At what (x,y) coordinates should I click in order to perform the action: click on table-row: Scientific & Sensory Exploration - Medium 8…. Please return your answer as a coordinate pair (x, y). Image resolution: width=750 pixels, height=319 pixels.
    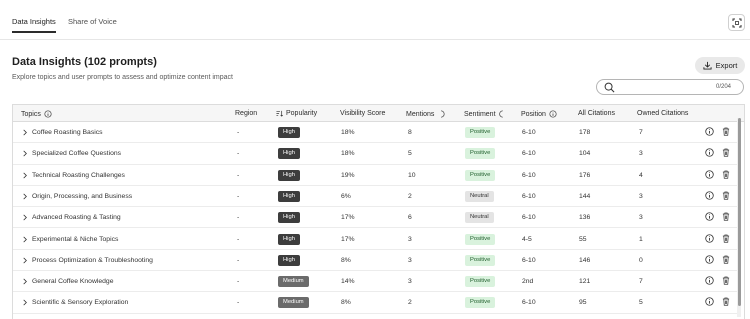
    Looking at the image, I should click on (375, 303).